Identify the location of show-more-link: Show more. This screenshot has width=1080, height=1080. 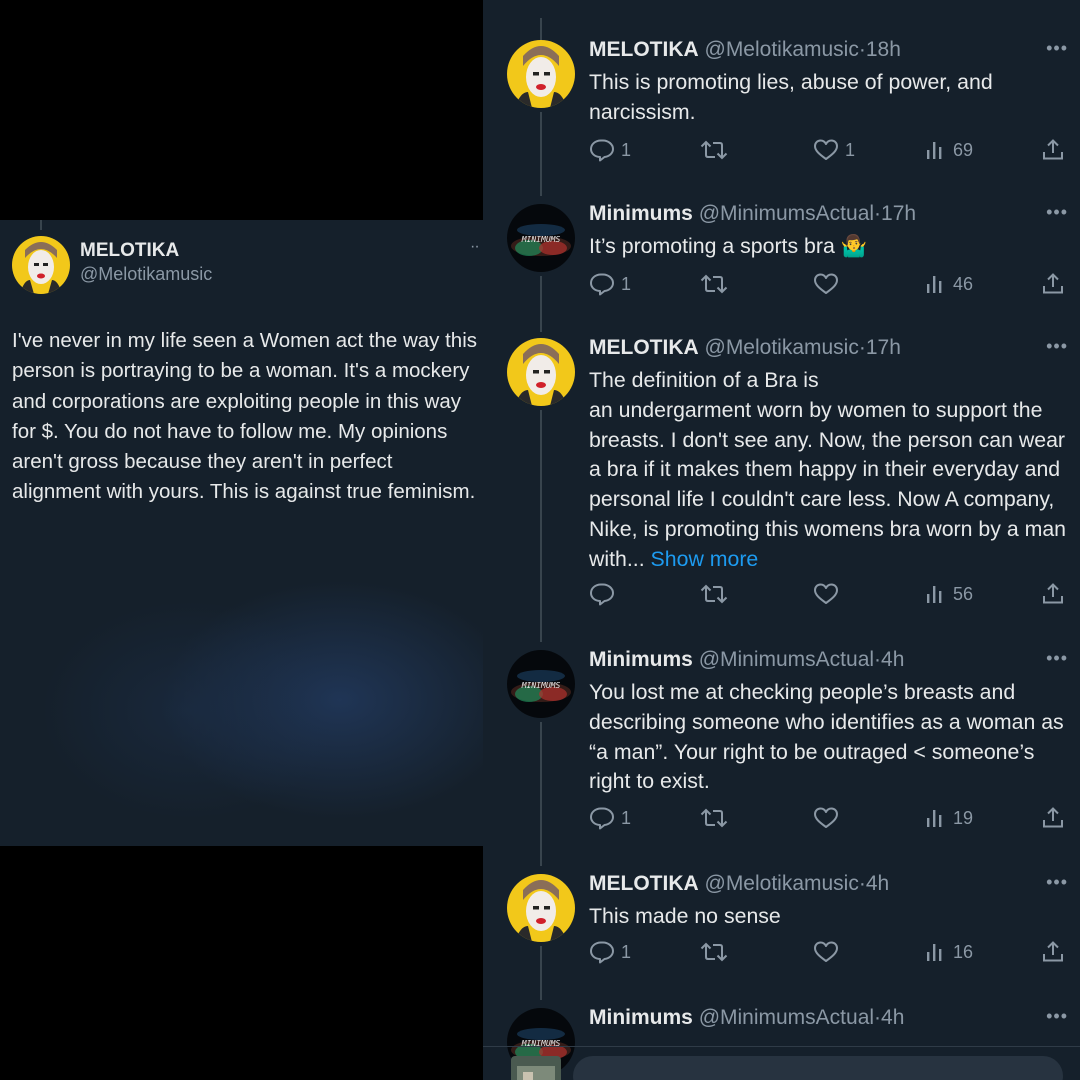
(705, 559).